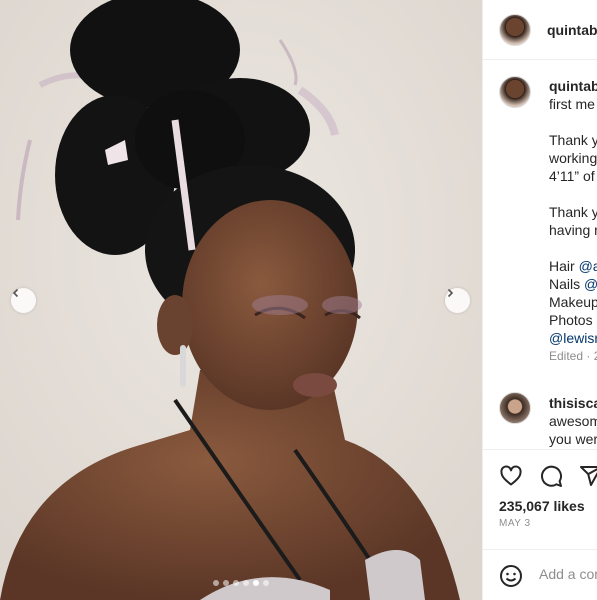 Image resolution: width=597 pixels, height=600 pixels. Describe the element at coordinates (241, 583) in the screenshot. I see `carousel-indicators` at that location.